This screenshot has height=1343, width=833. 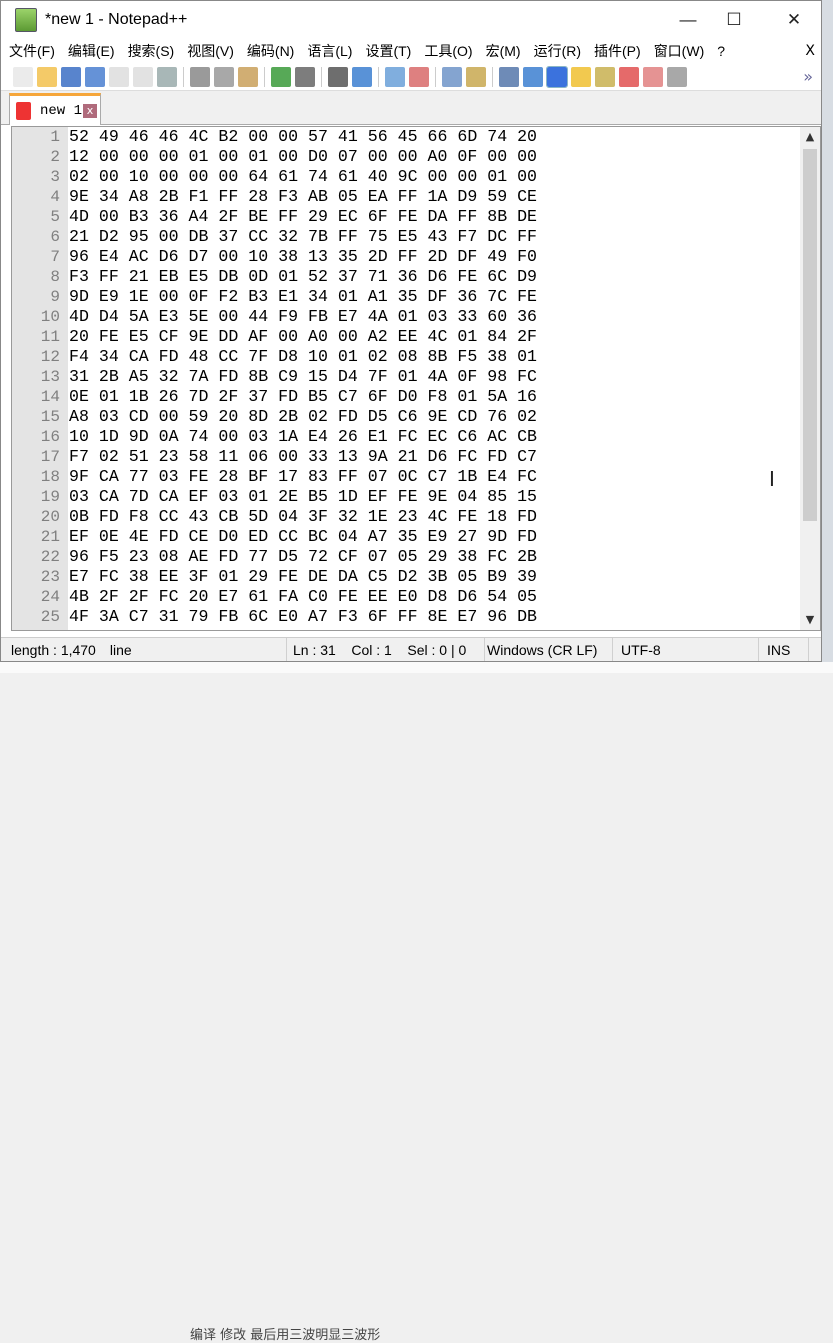 What do you see at coordinates (557, 76) in the screenshot?
I see `indent-guide-icon` at bounding box center [557, 76].